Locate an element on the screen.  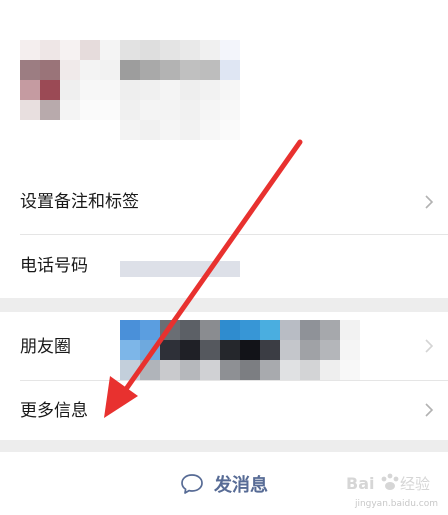
chat-bubble-icon is located at coordinates (192, 483).